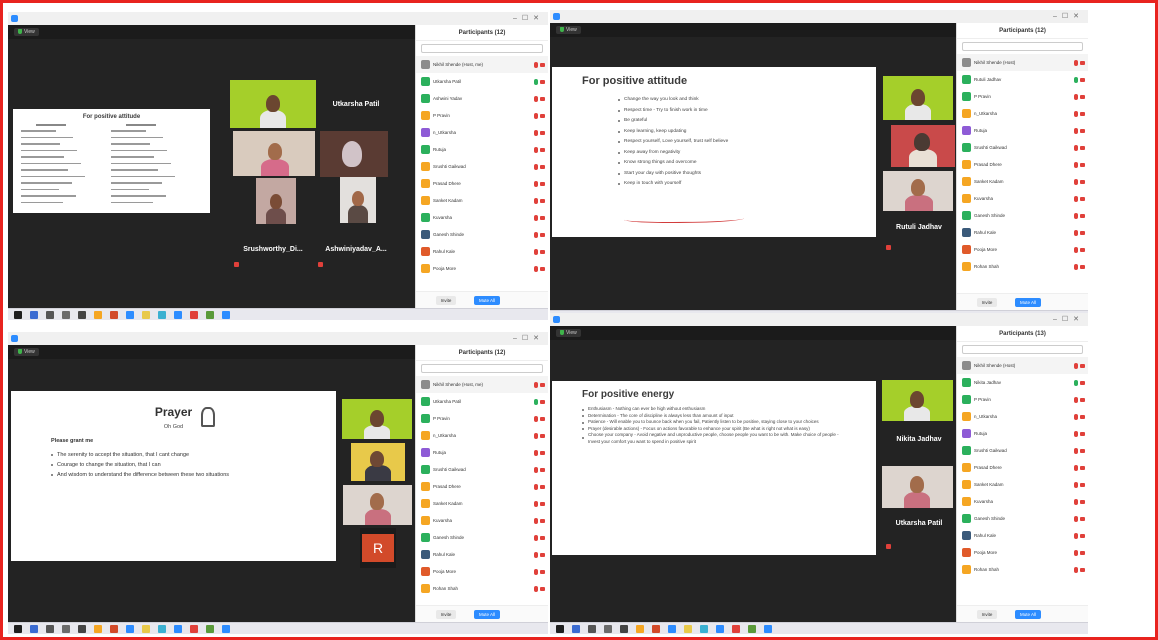 The image size is (1158, 640). I want to click on participant-row: Rutuja, so click(1022, 130).